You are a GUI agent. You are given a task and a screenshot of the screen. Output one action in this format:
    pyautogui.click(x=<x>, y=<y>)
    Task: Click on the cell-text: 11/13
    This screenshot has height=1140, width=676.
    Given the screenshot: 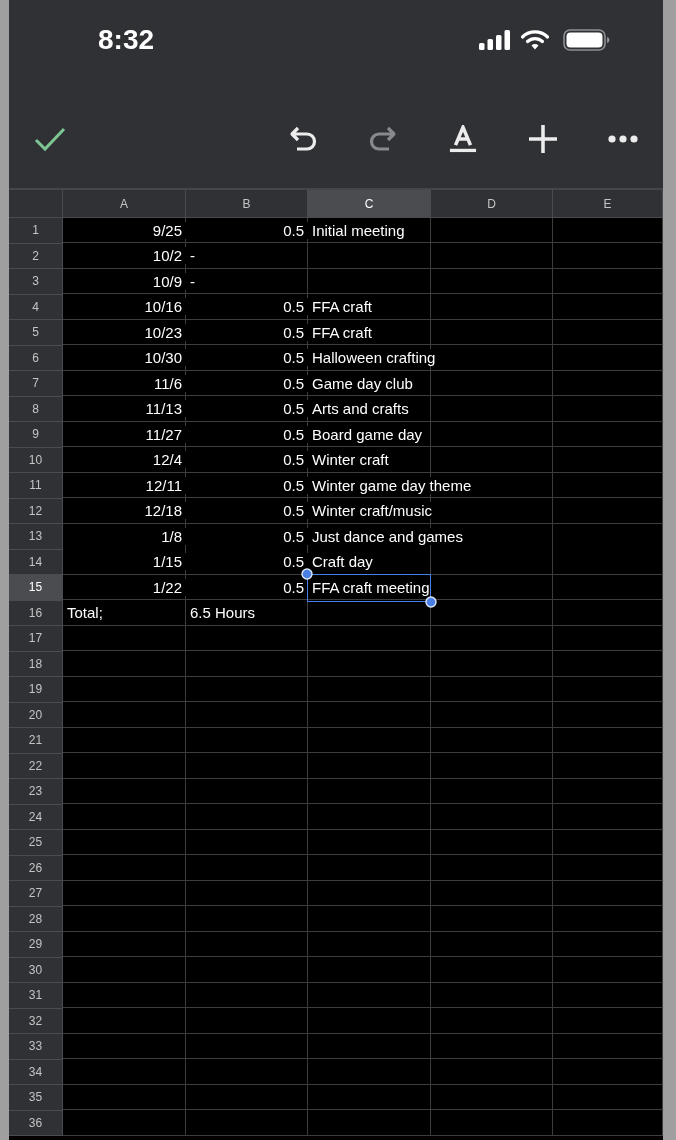 What is the action you would take?
    pyautogui.click(x=165, y=409)
    